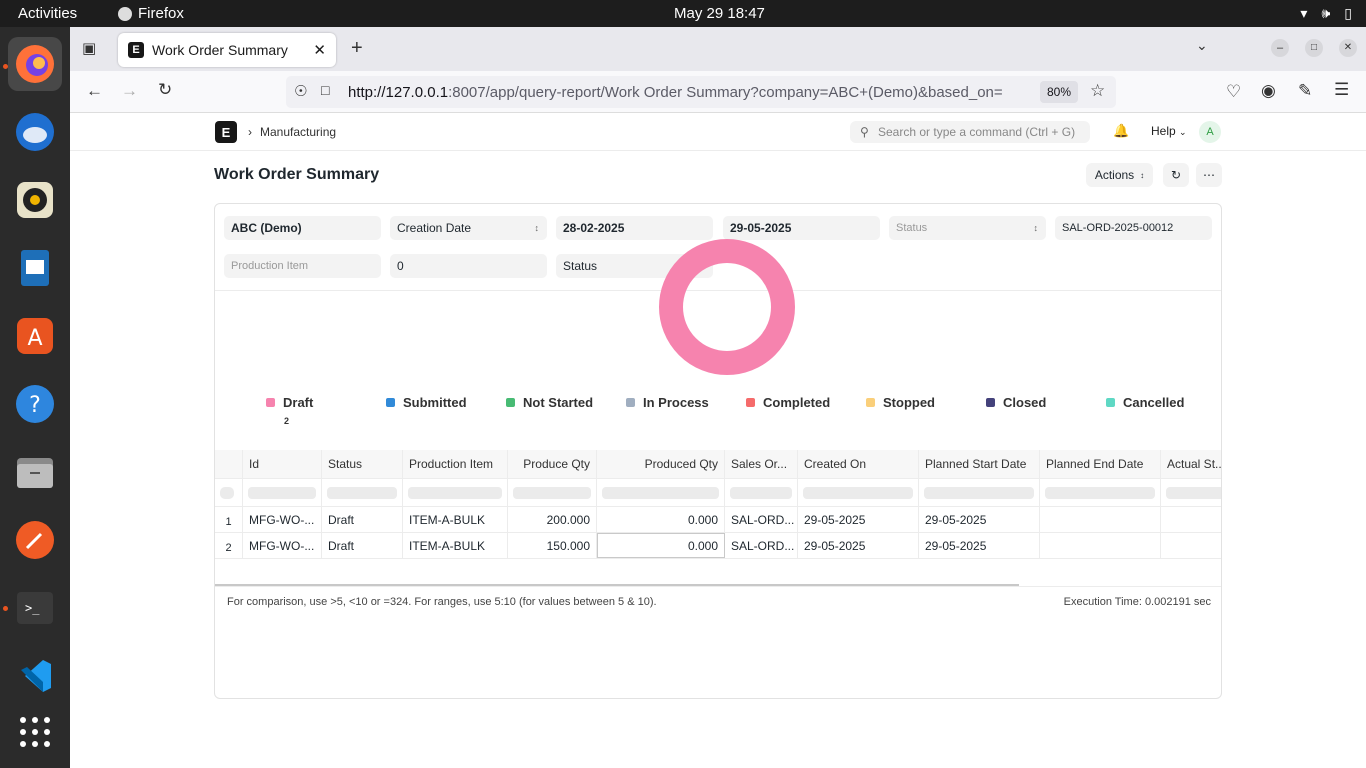 Image resolution: width=1366 pixels, height=768 pixels. What do you see at coordinates (89, 48) in the screenshot?
I see `firefox-view-icon: ▣` at bounding box center [89, 48].